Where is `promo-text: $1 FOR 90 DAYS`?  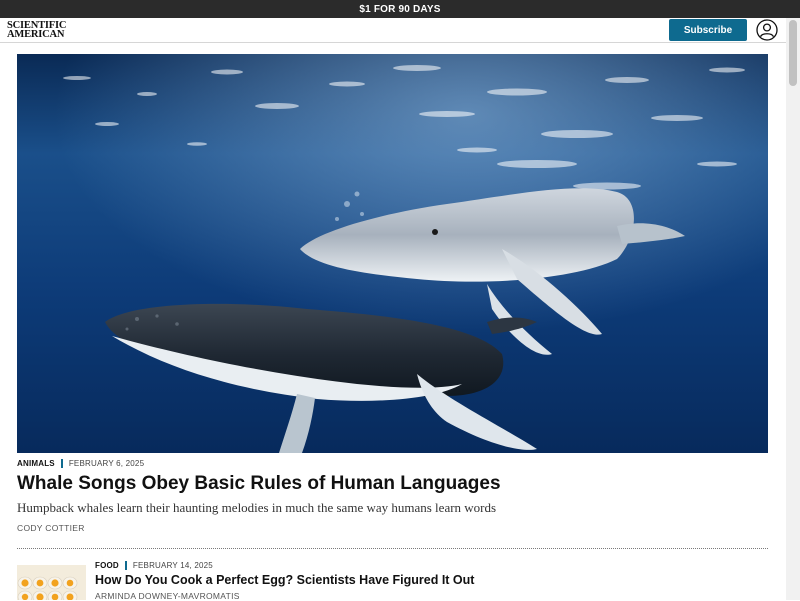
promo-text: $1 FOR 90 DAYS is located at coordinates (399, 9).